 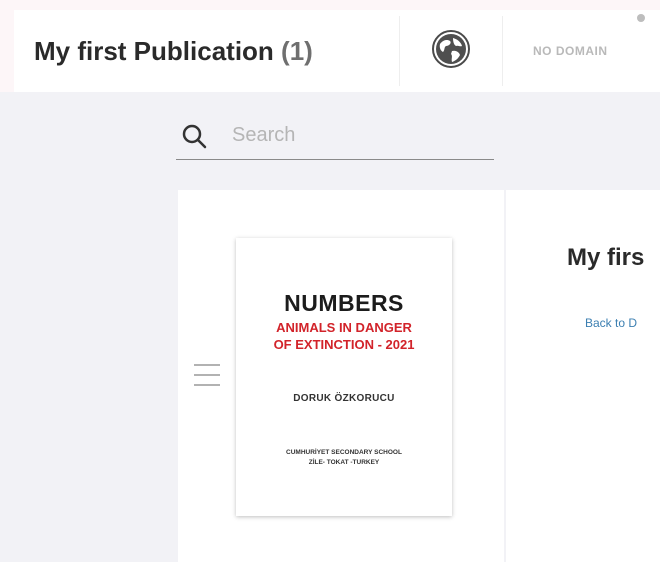 What do you see at coordinates (344, 398) in the screenshot?
I see `cover-author: DORUK ÖZKORUCU` at bounding box center [344, 398].